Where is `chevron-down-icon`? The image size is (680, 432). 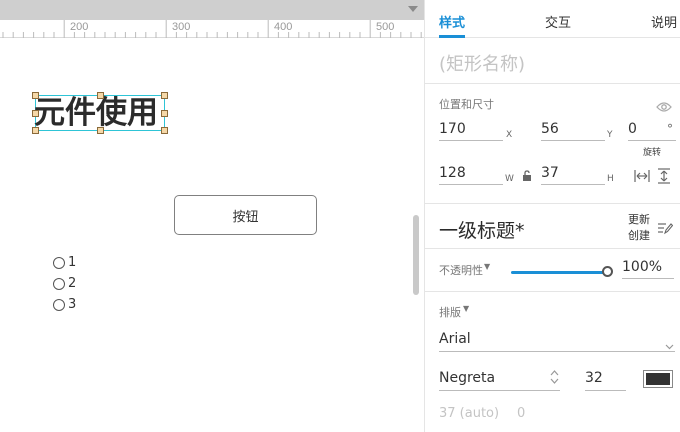 chevron-down-icon is located at coordinates (669, 344).